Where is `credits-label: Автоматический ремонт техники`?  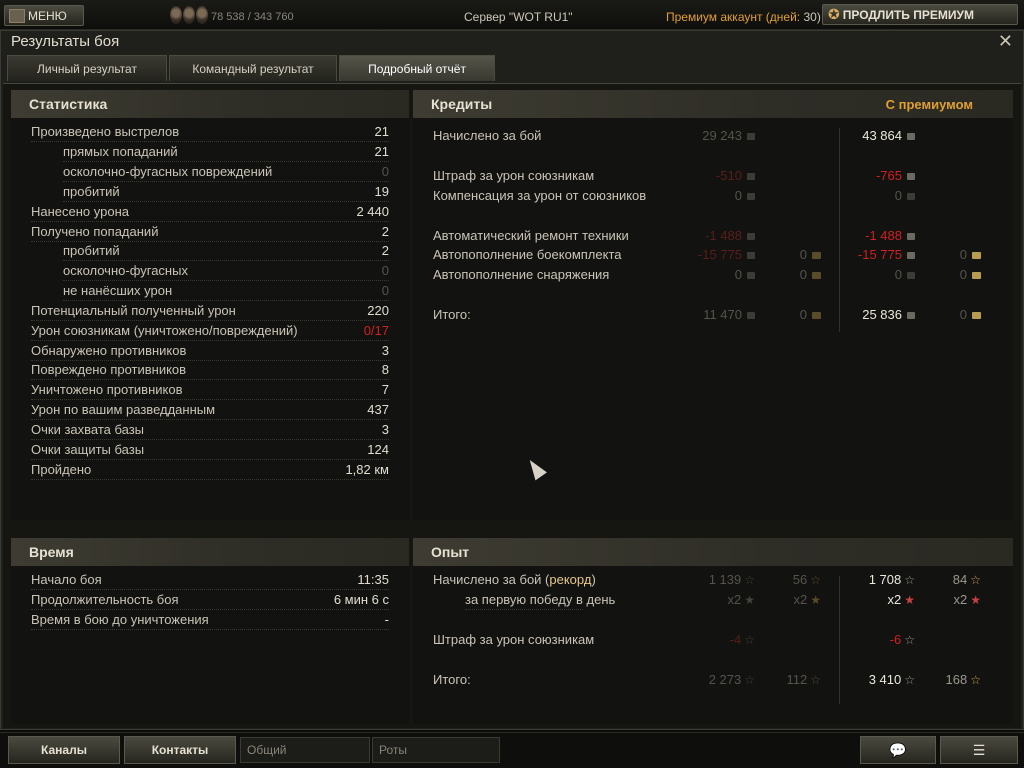
credits-label: Автоматический ремонт техники is located at coordinates (531, 235).